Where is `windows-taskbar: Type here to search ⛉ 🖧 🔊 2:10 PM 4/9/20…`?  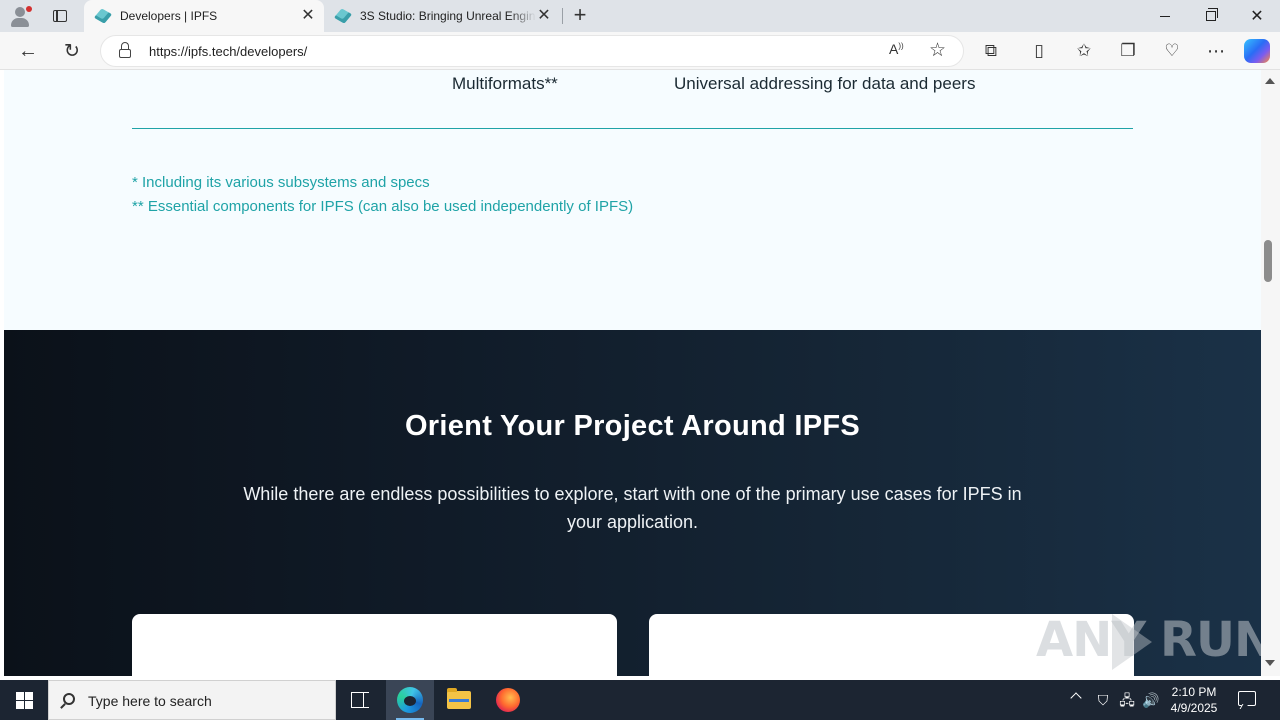
windows-taskbar: Type here to search ⛉ 🖧 🔊 2:10 PM 4/9/20… is located at coordinates (640, 700).